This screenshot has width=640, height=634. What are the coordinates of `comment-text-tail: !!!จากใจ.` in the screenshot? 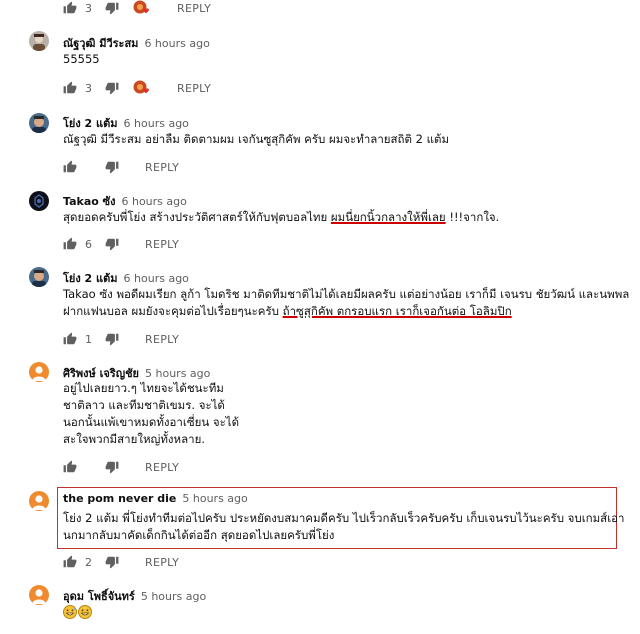 It's located at (472, 217).